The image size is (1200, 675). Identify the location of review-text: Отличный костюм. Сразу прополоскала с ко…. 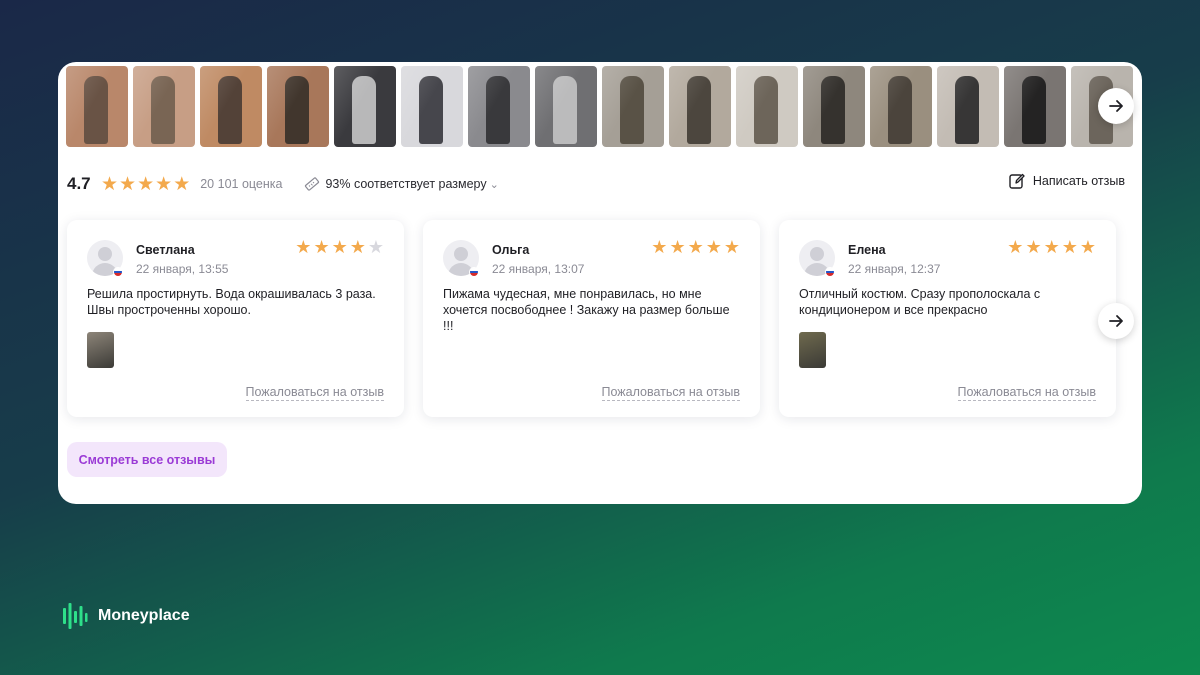
(920, 302).